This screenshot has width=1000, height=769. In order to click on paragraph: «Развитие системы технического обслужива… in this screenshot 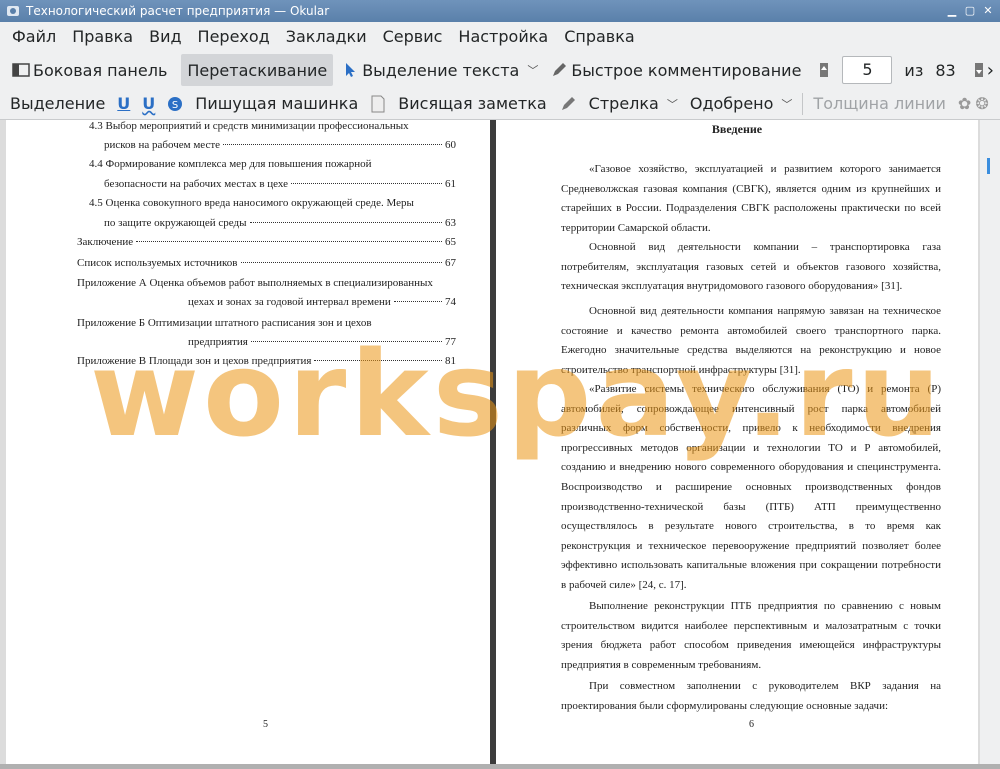, I will do `click(751, 488)`.